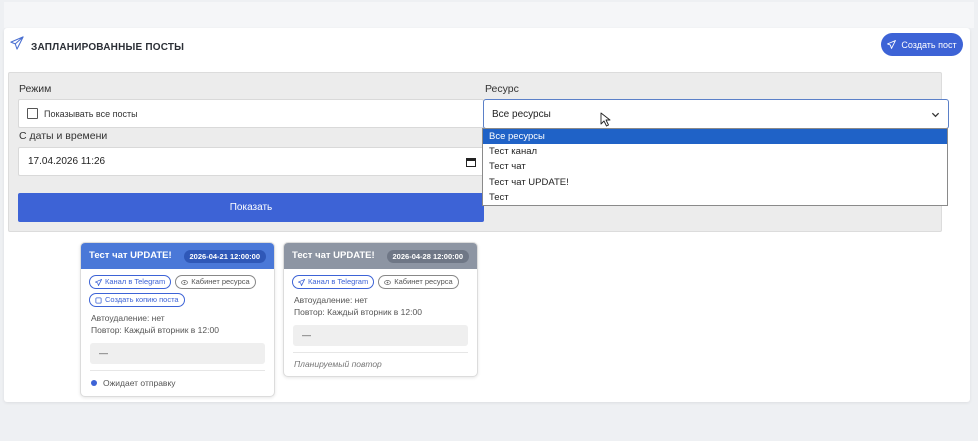 This screenshot has height=441, width=978. What do you see at coordinates (251, 207) in the screenshot?
I see `show-button: Показать` at bounding box center [251, 207].